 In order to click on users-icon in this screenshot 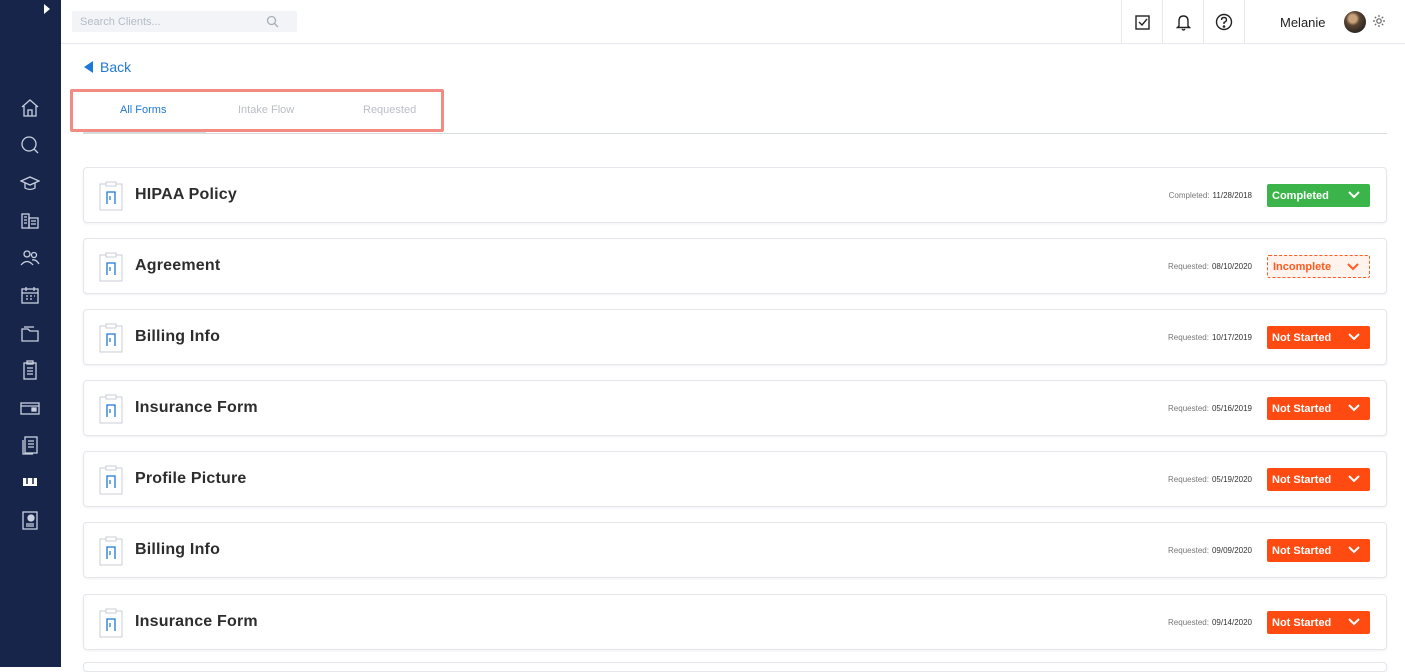, I will do `click(30, 258)`.